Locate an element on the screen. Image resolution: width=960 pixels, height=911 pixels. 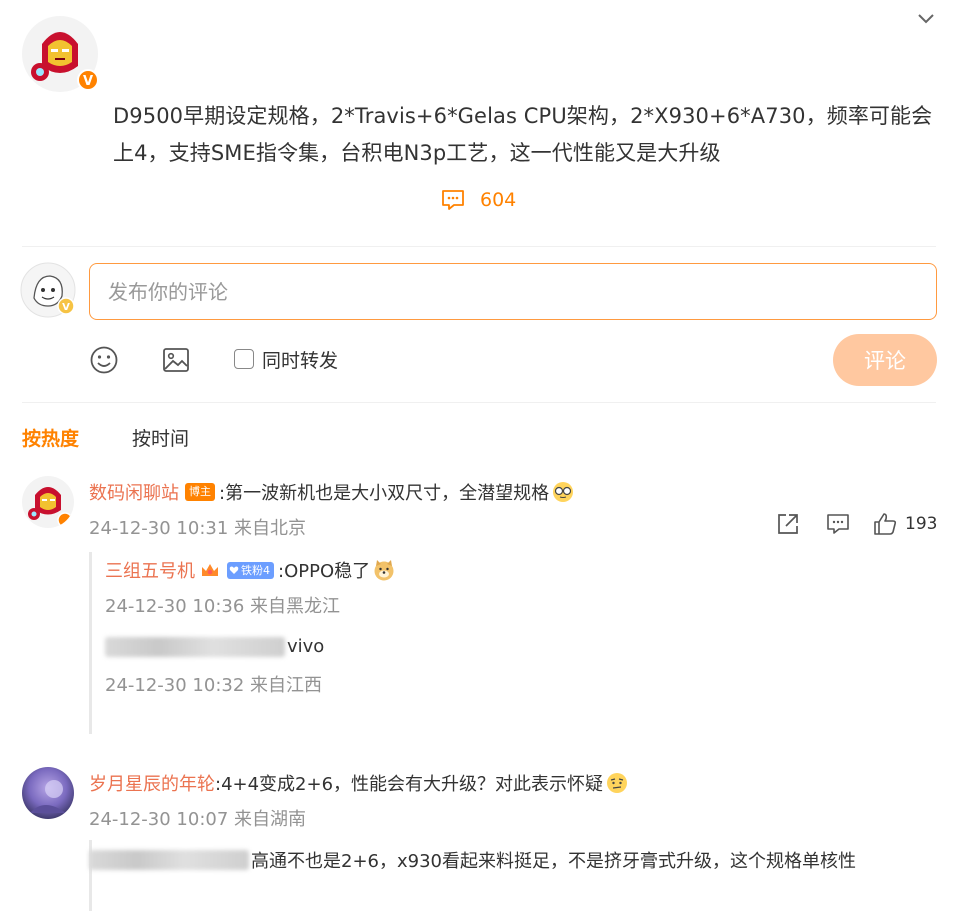
glasses-emoji-icon is located at coordinates (563, 492).